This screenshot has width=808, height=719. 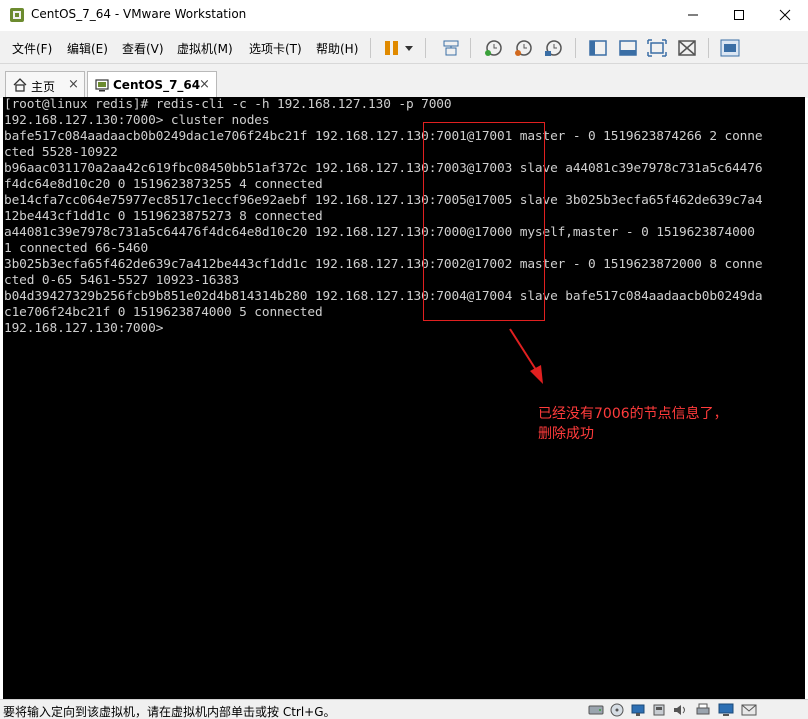 I want to click on menu-edit: 编辑(E), so click(x=87, y=48).